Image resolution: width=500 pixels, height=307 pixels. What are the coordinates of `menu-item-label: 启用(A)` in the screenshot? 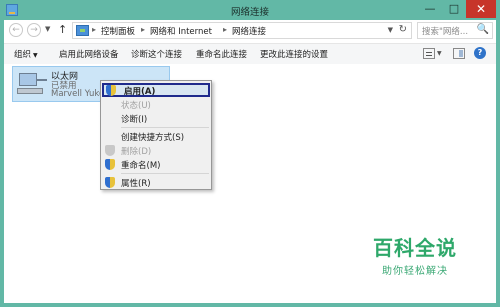 It's located at (140, 92).